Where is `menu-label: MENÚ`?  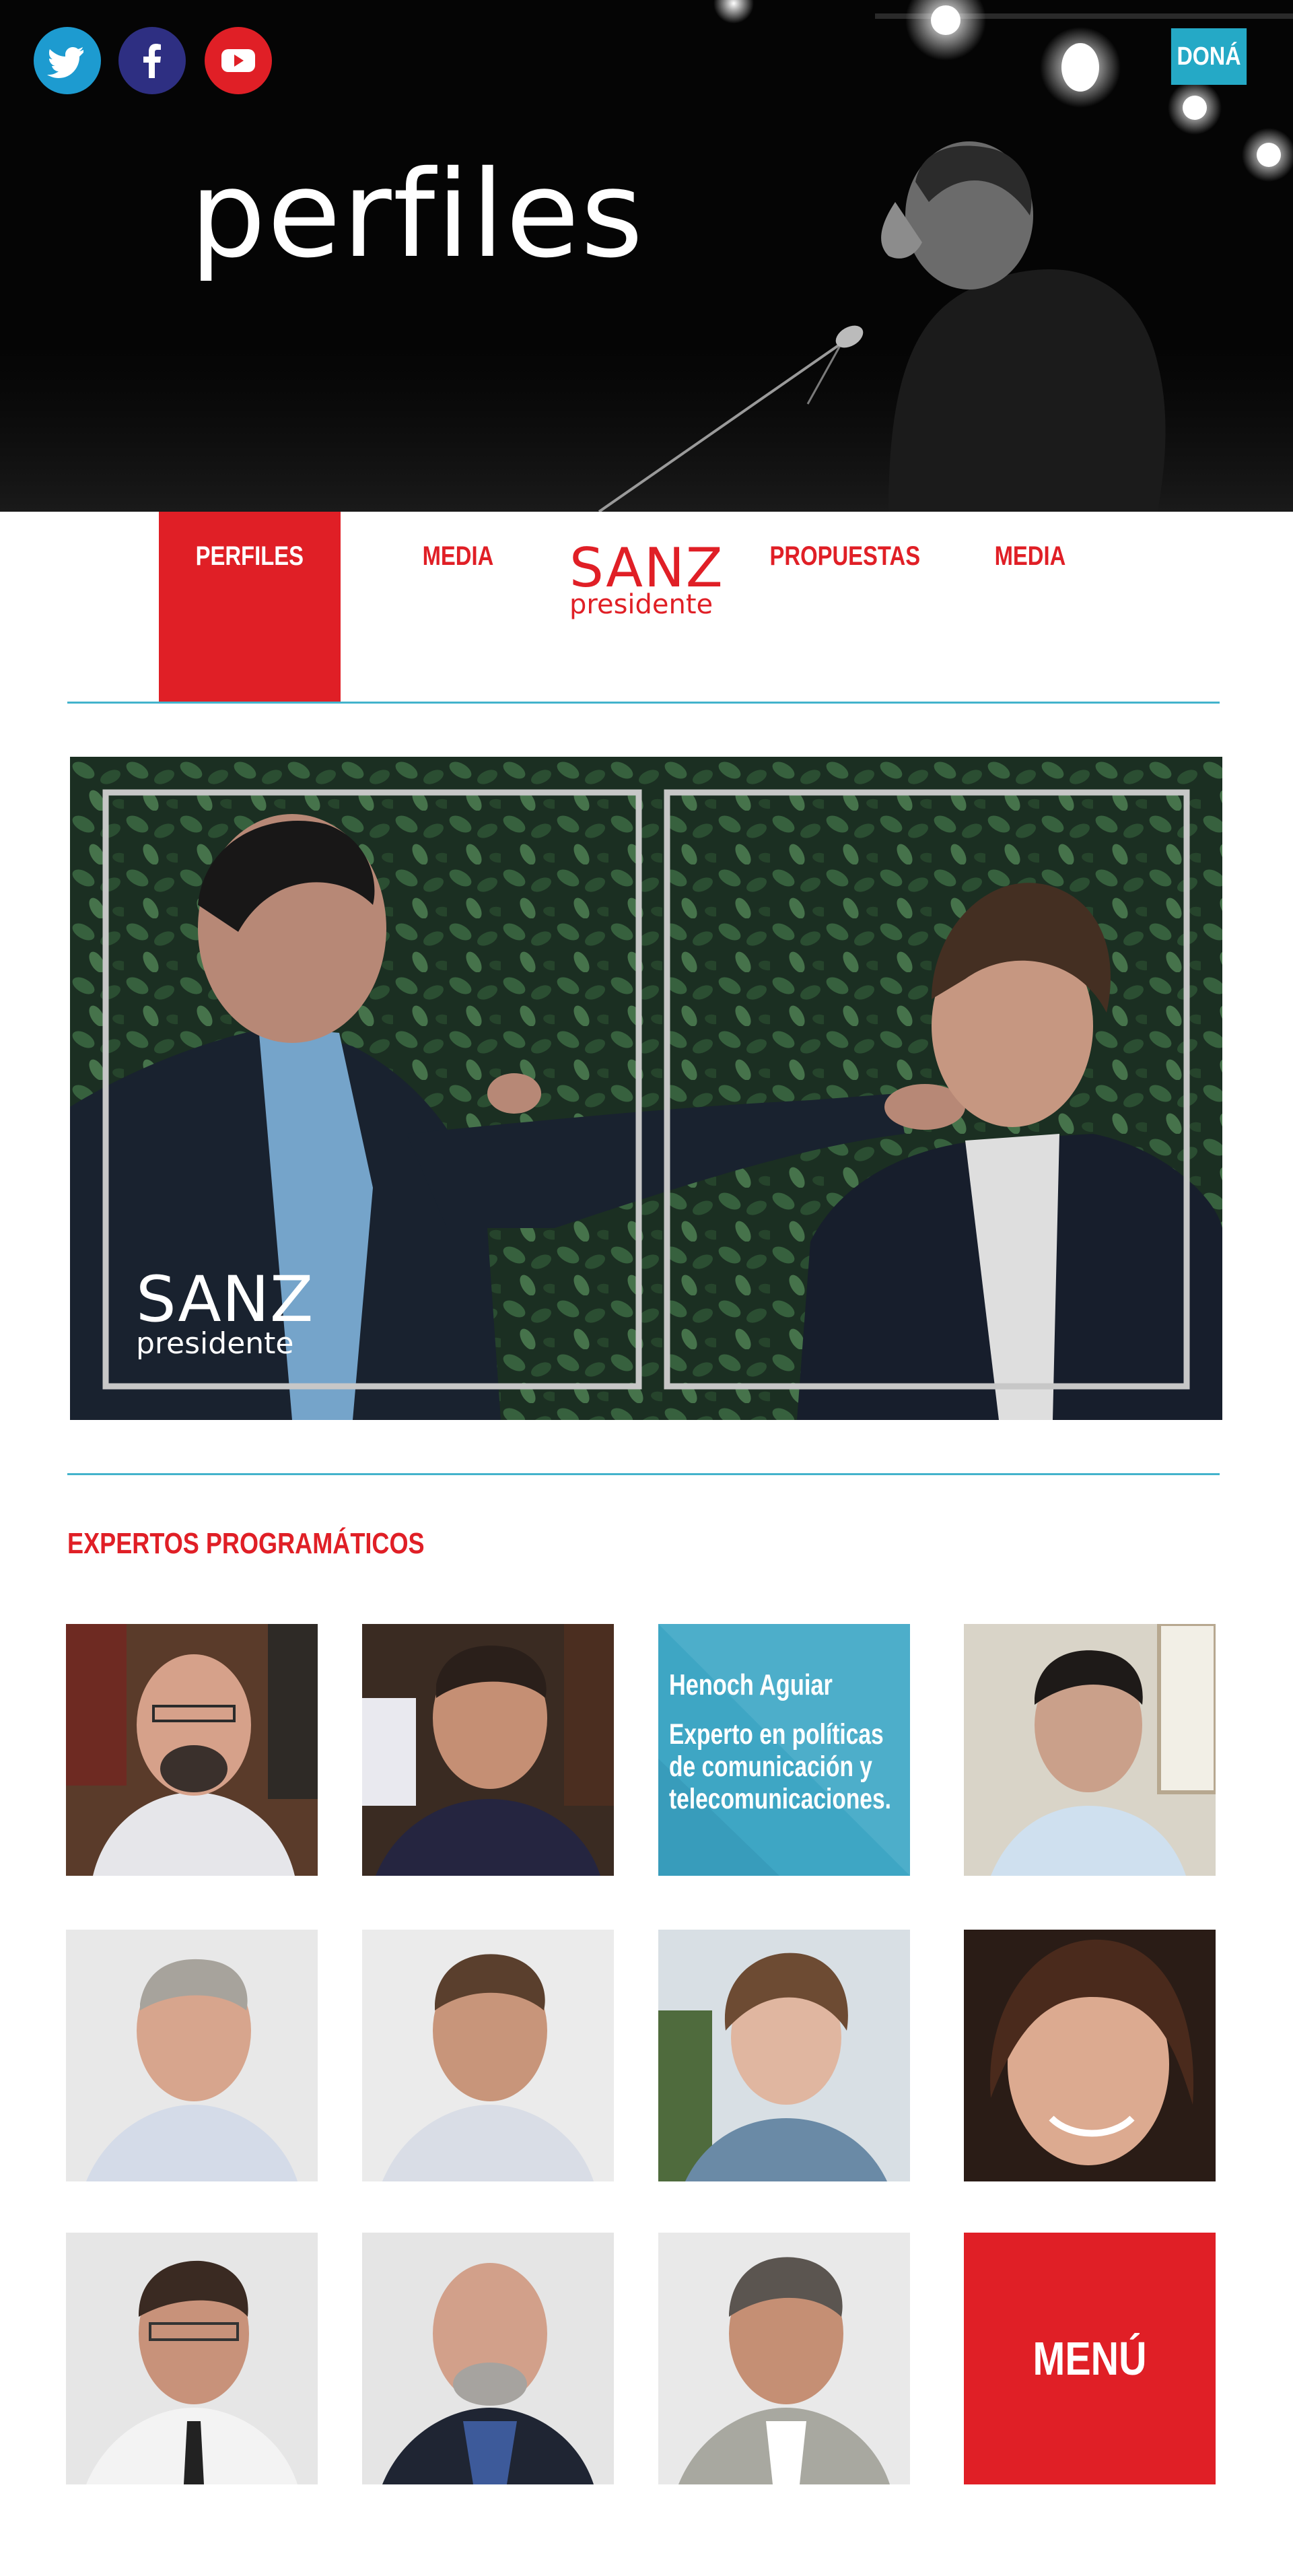 menu-label: MENÚ is located at coordinates (1090, 2358).